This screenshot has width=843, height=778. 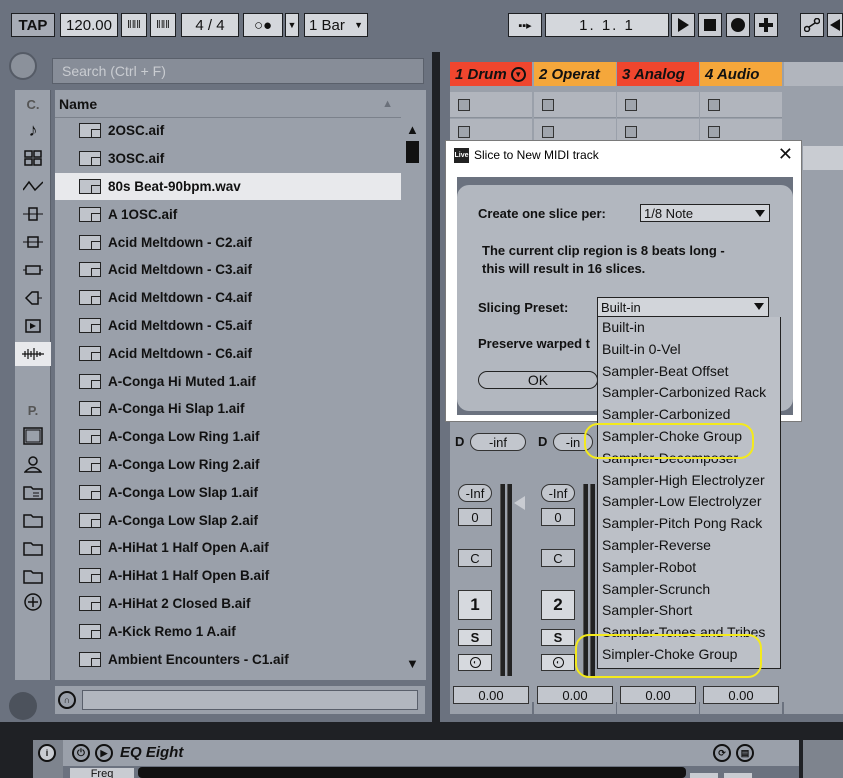 What do you see at coordinates (228, 131) in the screenshot?
I see `file-row: 2OSC.aif` at bounding box center [228, 131].